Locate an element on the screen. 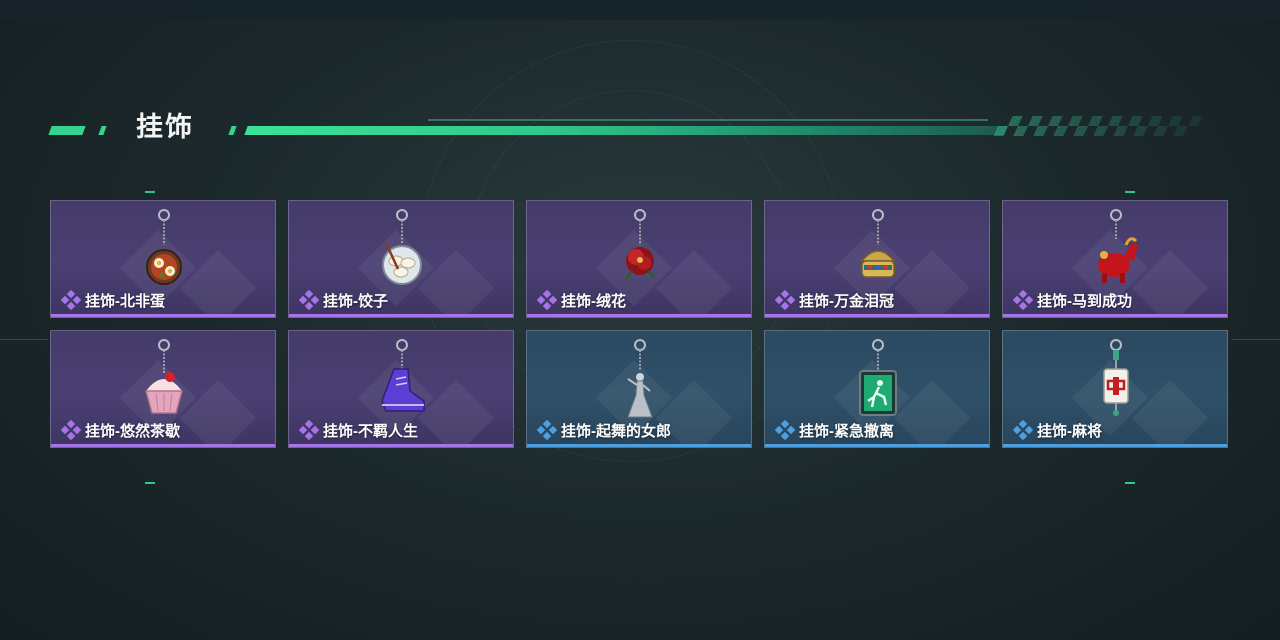  item-card: 挂饰-饺子 is located at coordinates (401, 259).